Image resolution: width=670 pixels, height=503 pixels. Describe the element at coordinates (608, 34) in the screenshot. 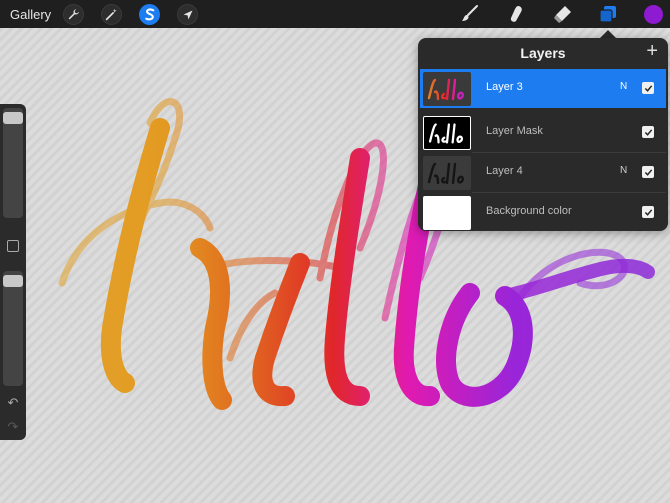

I see `layers-panel-pointer` at that location.